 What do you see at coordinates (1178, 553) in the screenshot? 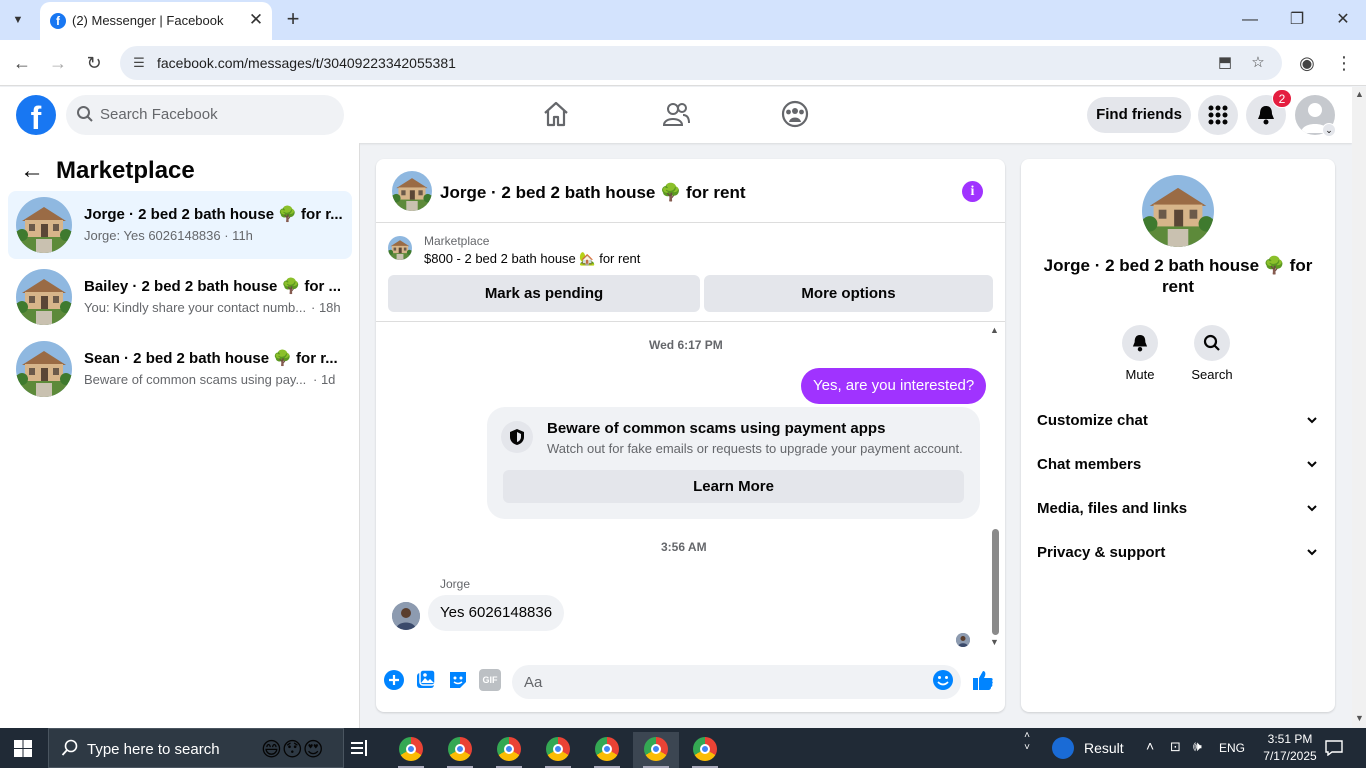
I see `privacy-support-section: Privacy & support` at bounding box center [1178, 553].